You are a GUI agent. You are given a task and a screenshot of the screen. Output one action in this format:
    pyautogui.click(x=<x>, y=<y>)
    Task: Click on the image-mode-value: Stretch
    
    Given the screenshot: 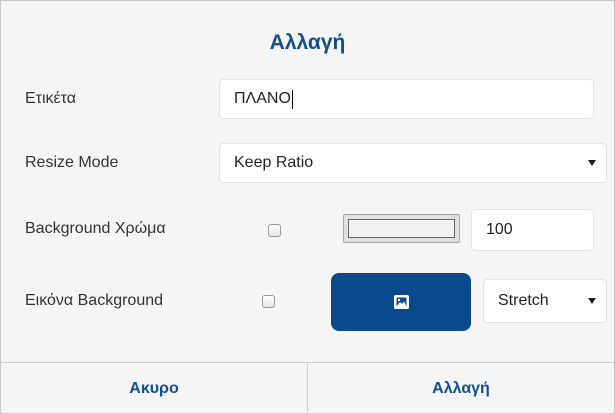 What is the action you would take?
    pyautogui.click(x=523, y=300)
    